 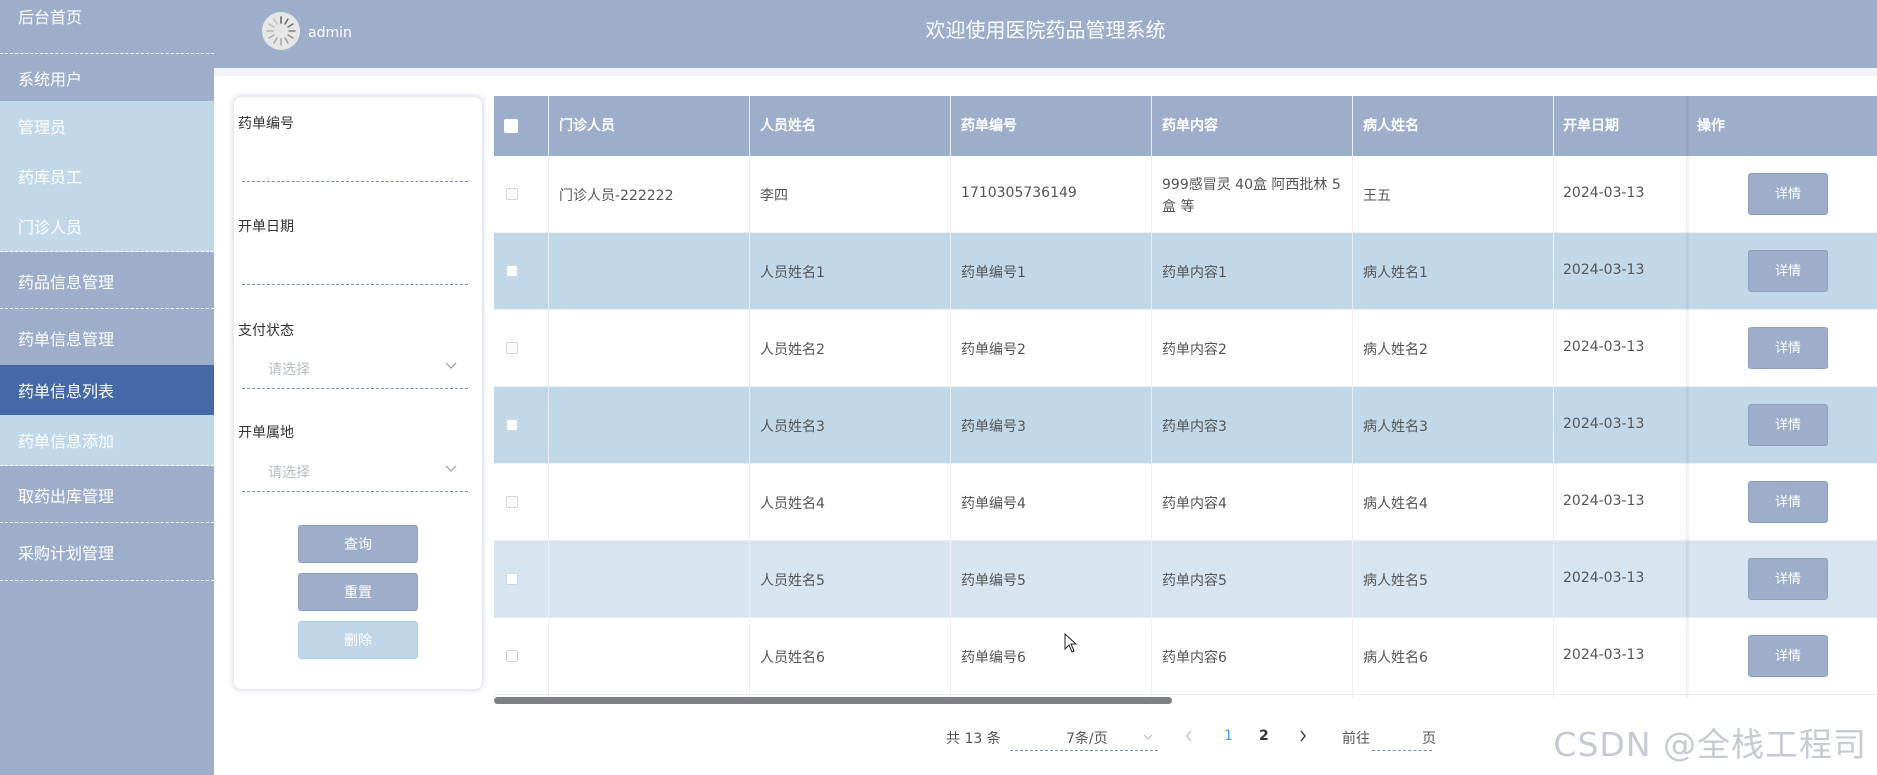 I want to click on sidebar-item-order-add: 药单信息添加, so click(x=107, y=440).